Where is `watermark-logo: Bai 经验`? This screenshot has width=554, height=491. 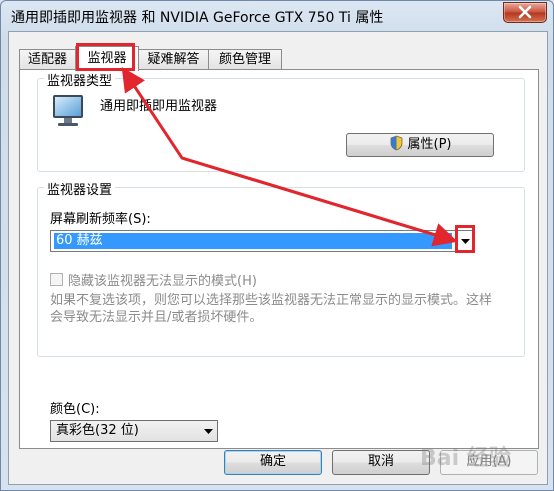
watermark-logo: Bai 经验 is located at coordinates (465, 458).